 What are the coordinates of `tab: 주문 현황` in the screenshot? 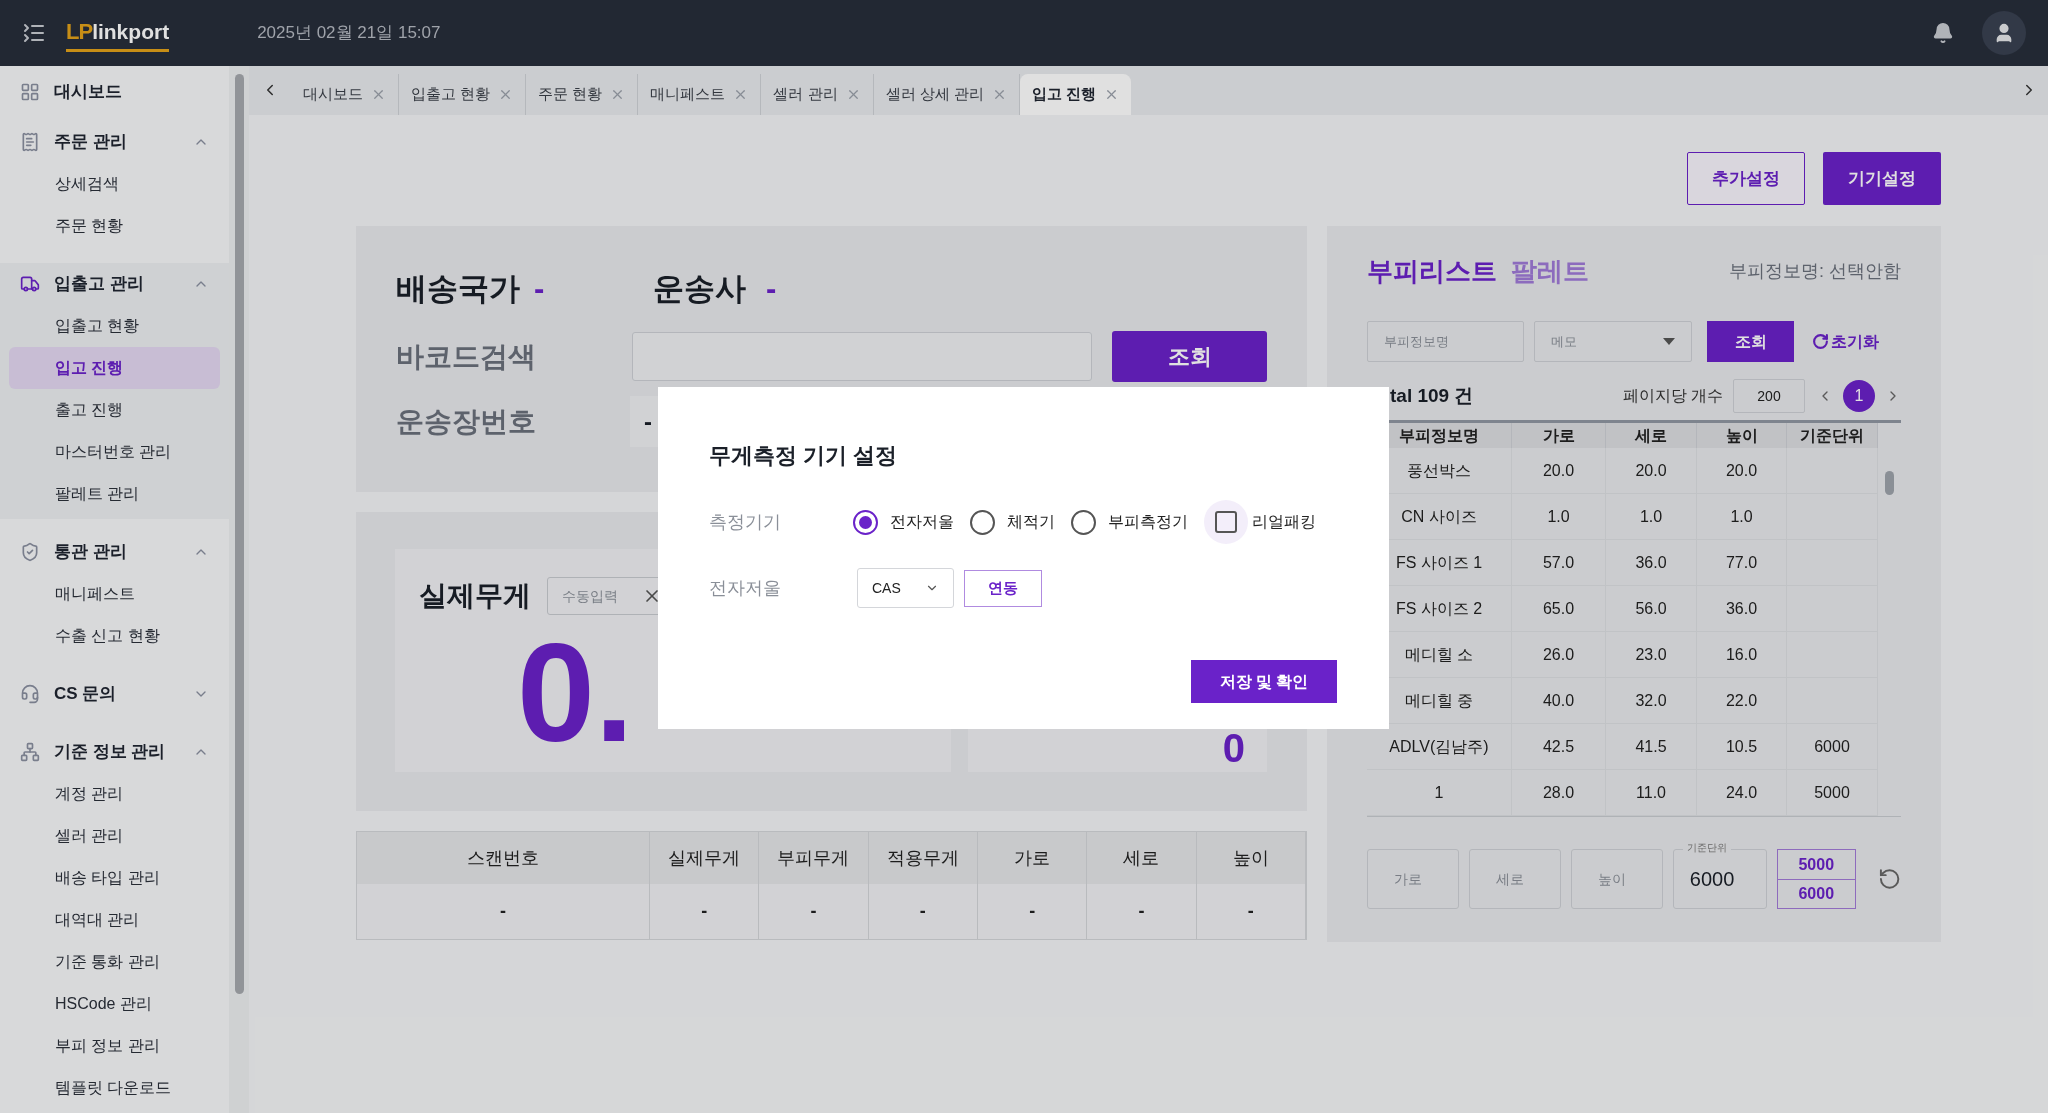 It's located at (582, 94).